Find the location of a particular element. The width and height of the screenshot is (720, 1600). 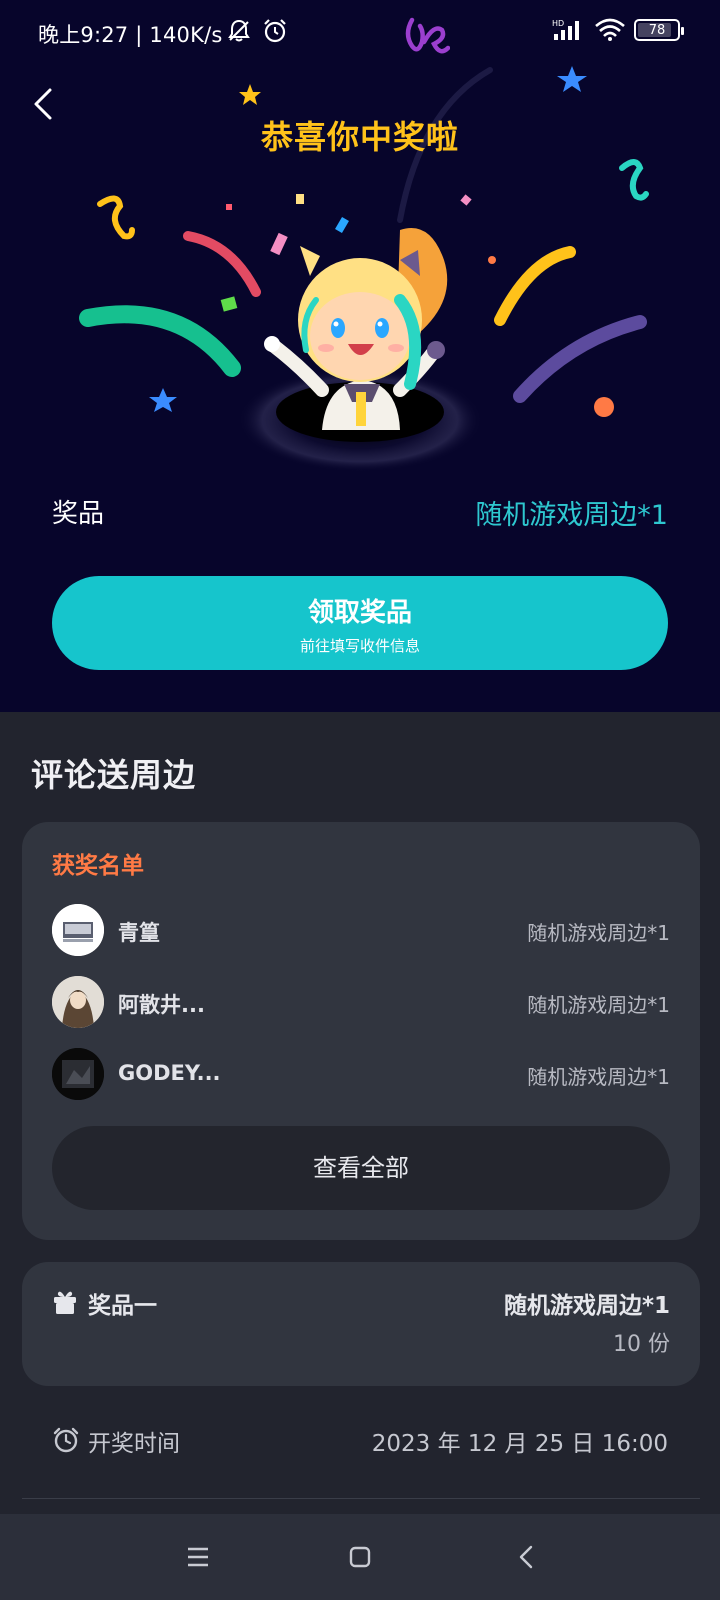

battery-level: 78 is located at coordinates (657, 30).